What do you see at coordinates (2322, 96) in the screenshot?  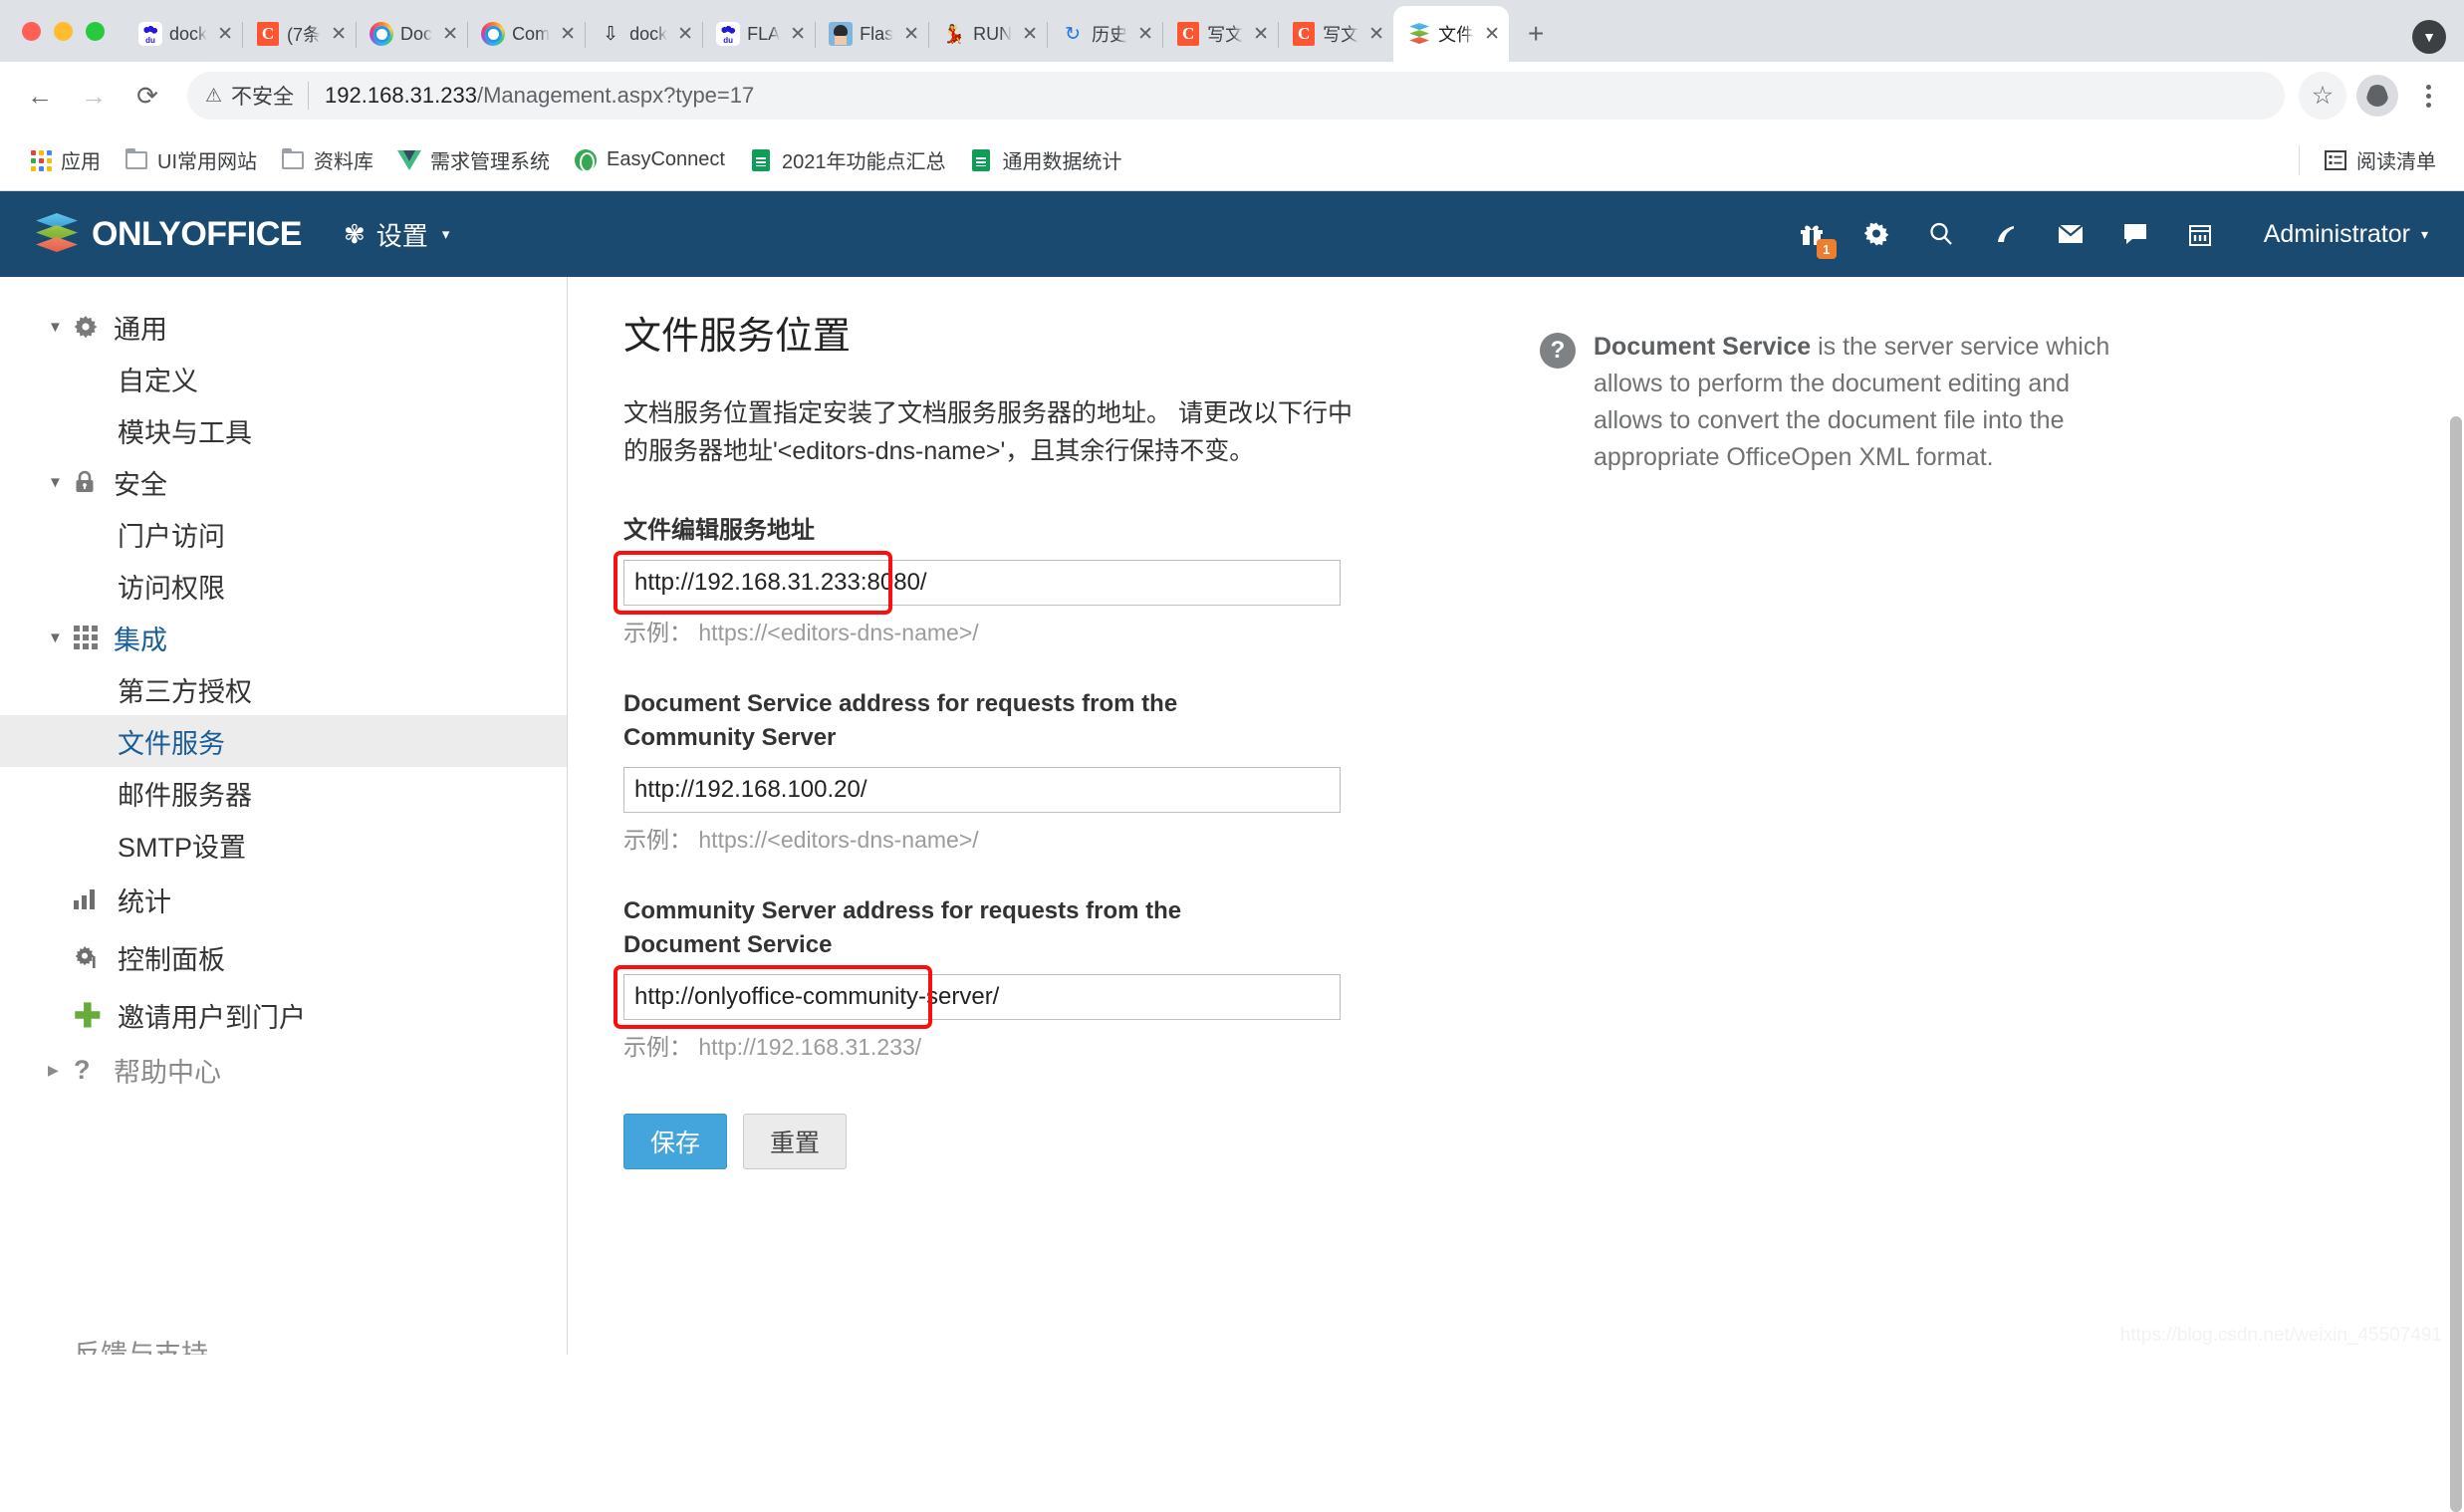 I see `bookmark-star-icon: ☆` at bounding box center [2322, 96].